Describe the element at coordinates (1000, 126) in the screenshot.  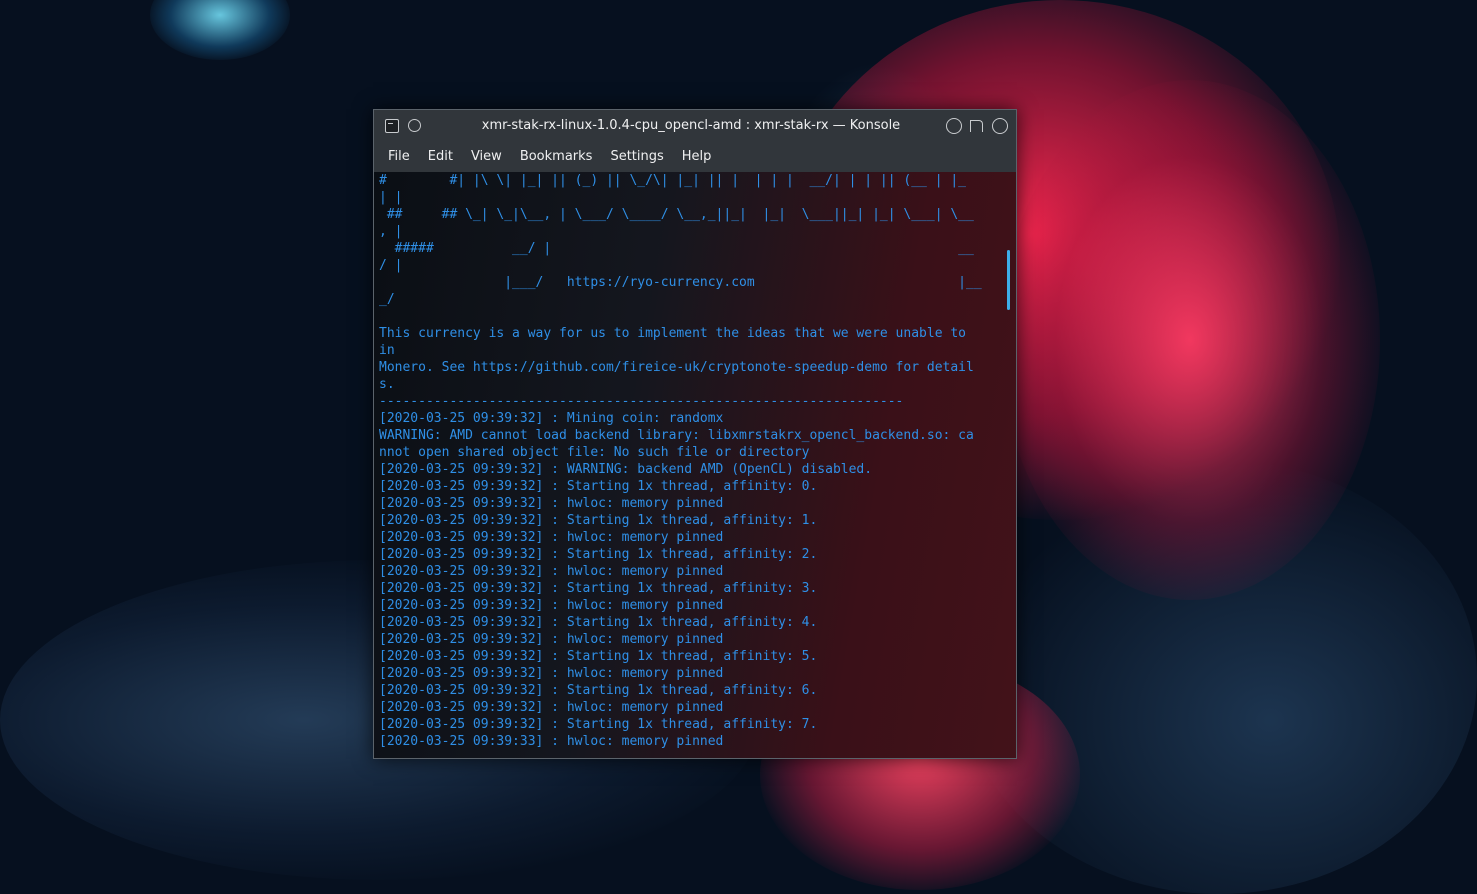
I see `close-icon` at that location.